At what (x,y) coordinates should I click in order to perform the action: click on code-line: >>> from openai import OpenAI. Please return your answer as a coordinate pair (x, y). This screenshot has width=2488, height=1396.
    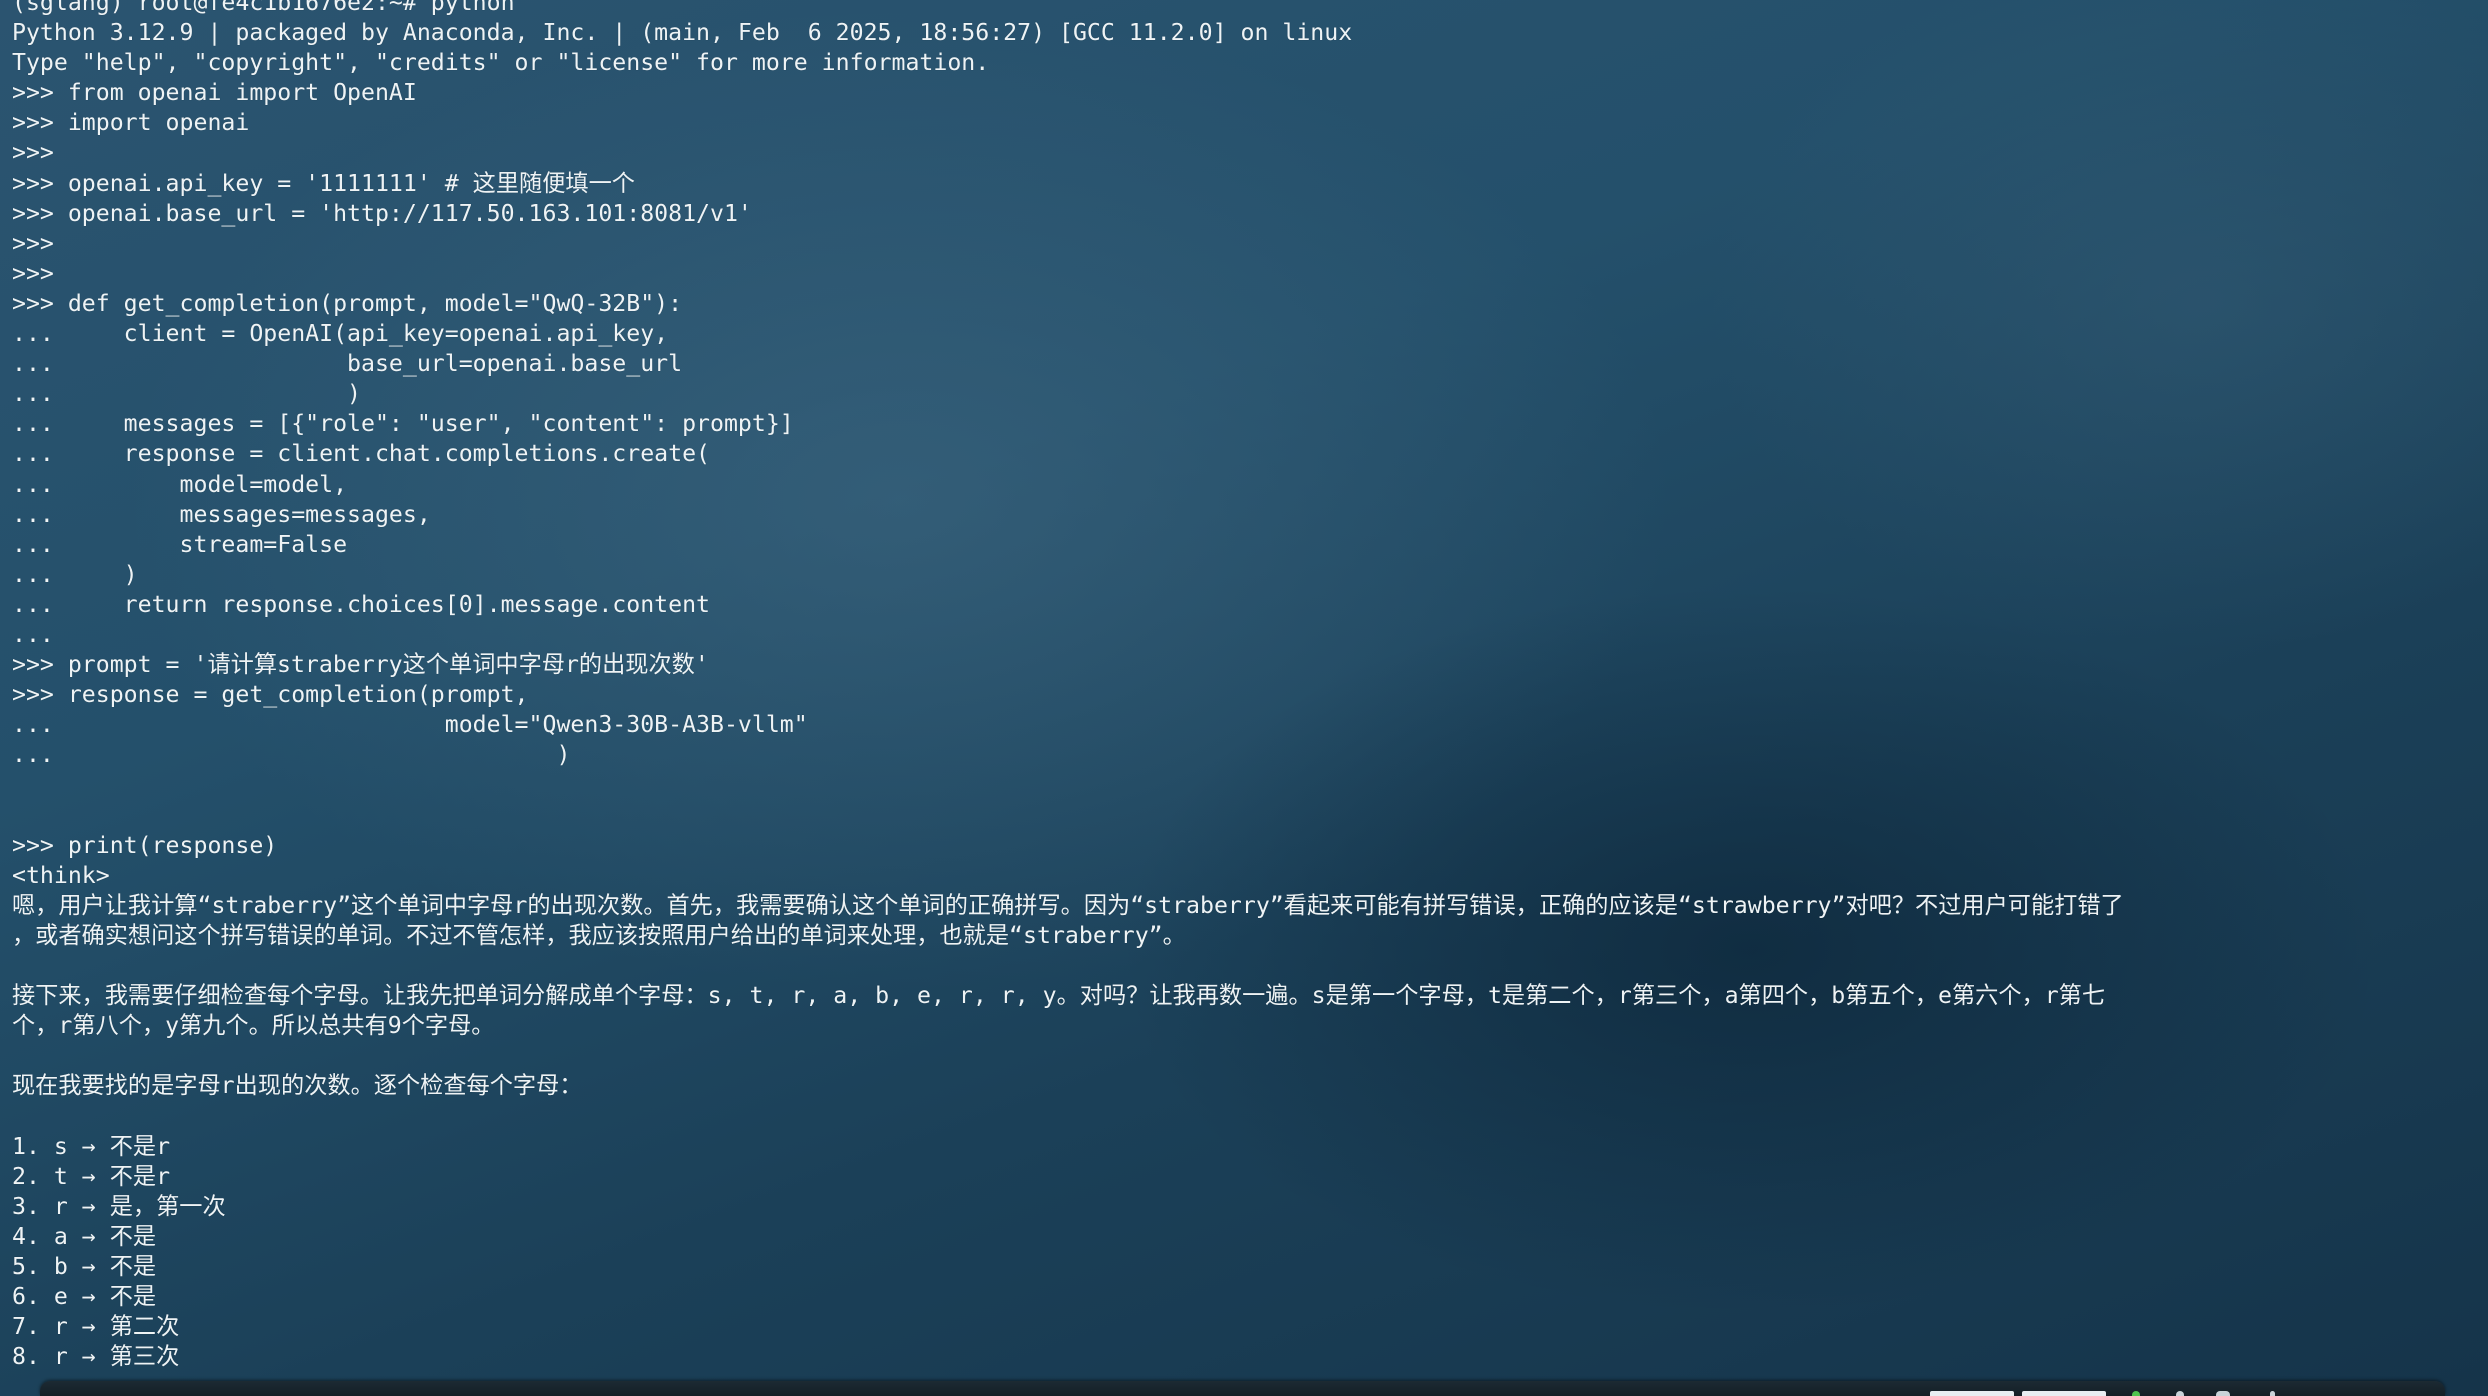
    Looking at the image, I should click on (214, 93).